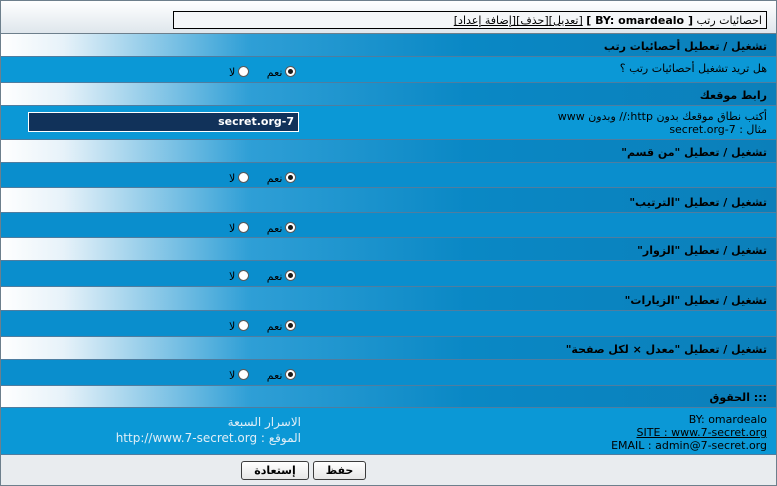 Image resolution: width=777 pixels, height=486 pixels. Describe the element at coordinates (388, 45) in the screenshot. I see `section-header-enable-stats: تشغيل / تعطيل أحصائيات رتب` at that location.